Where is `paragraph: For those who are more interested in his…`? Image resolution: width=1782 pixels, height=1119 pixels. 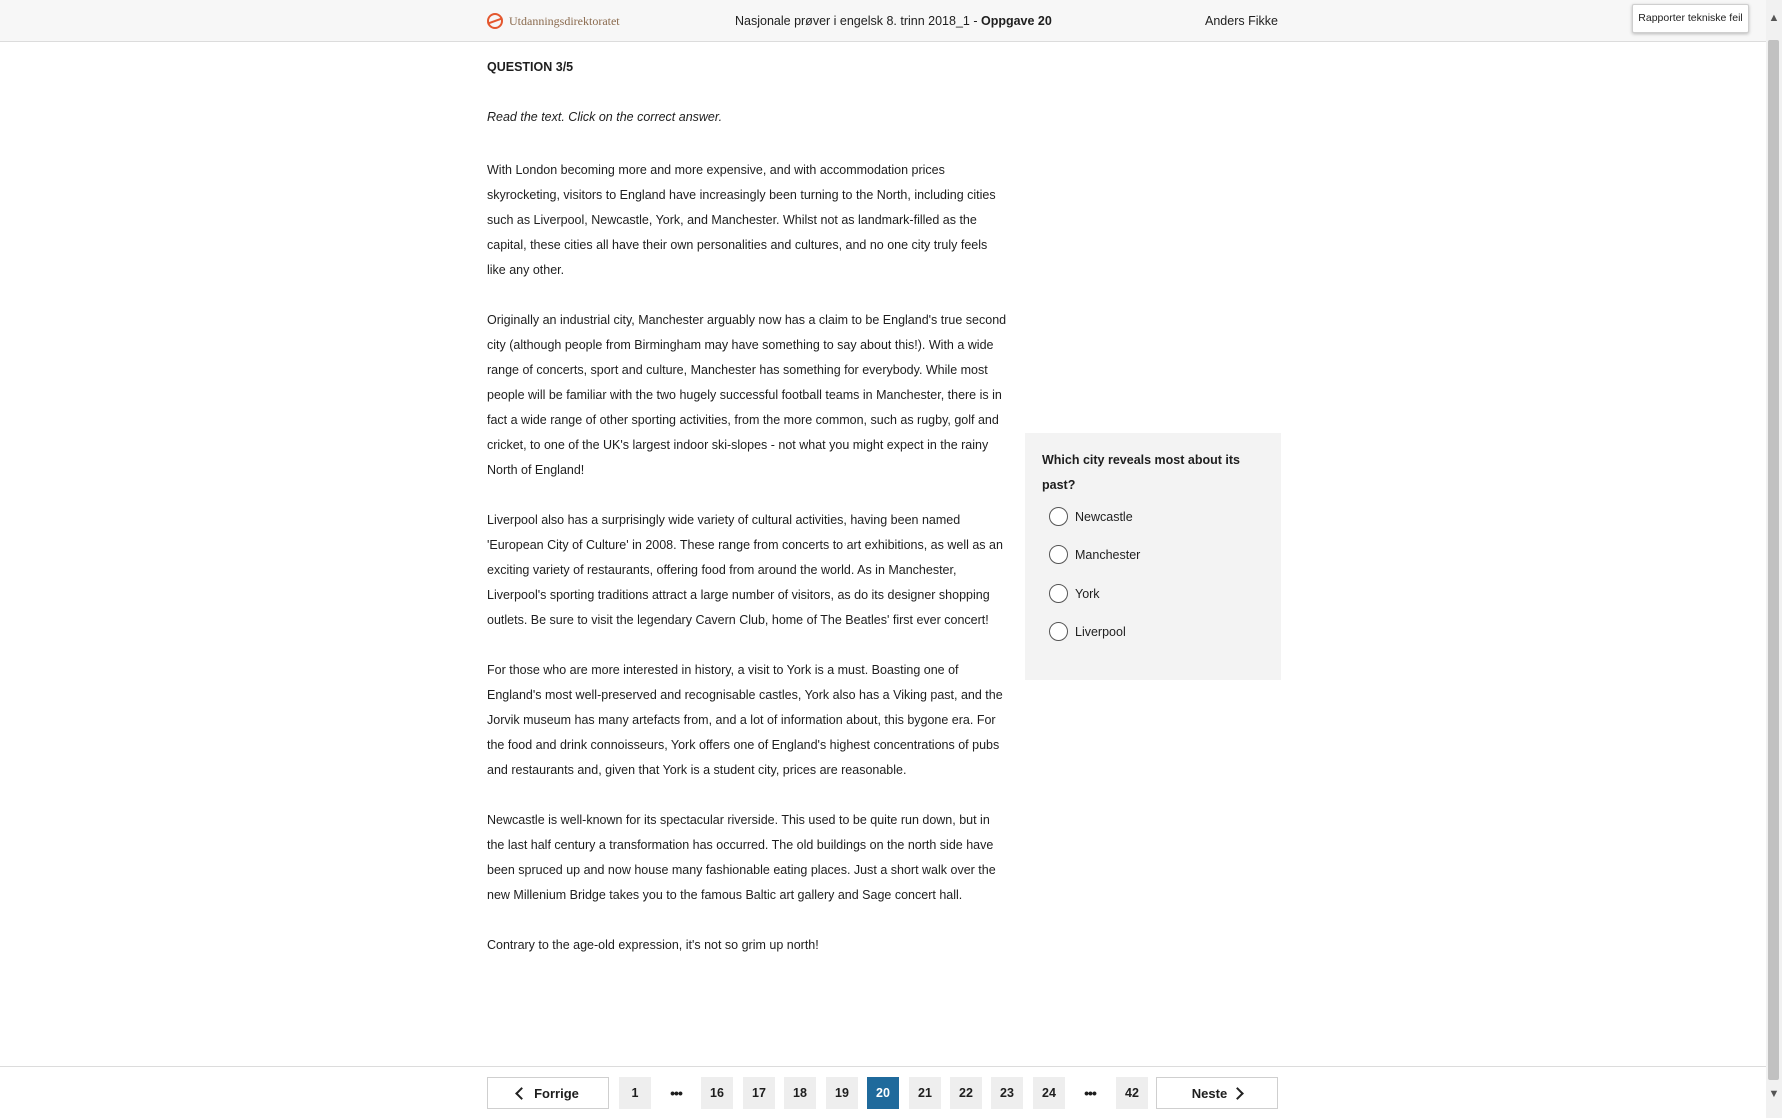
paragraph: For those who are more interested in his… is located at coordinates (745, 720).